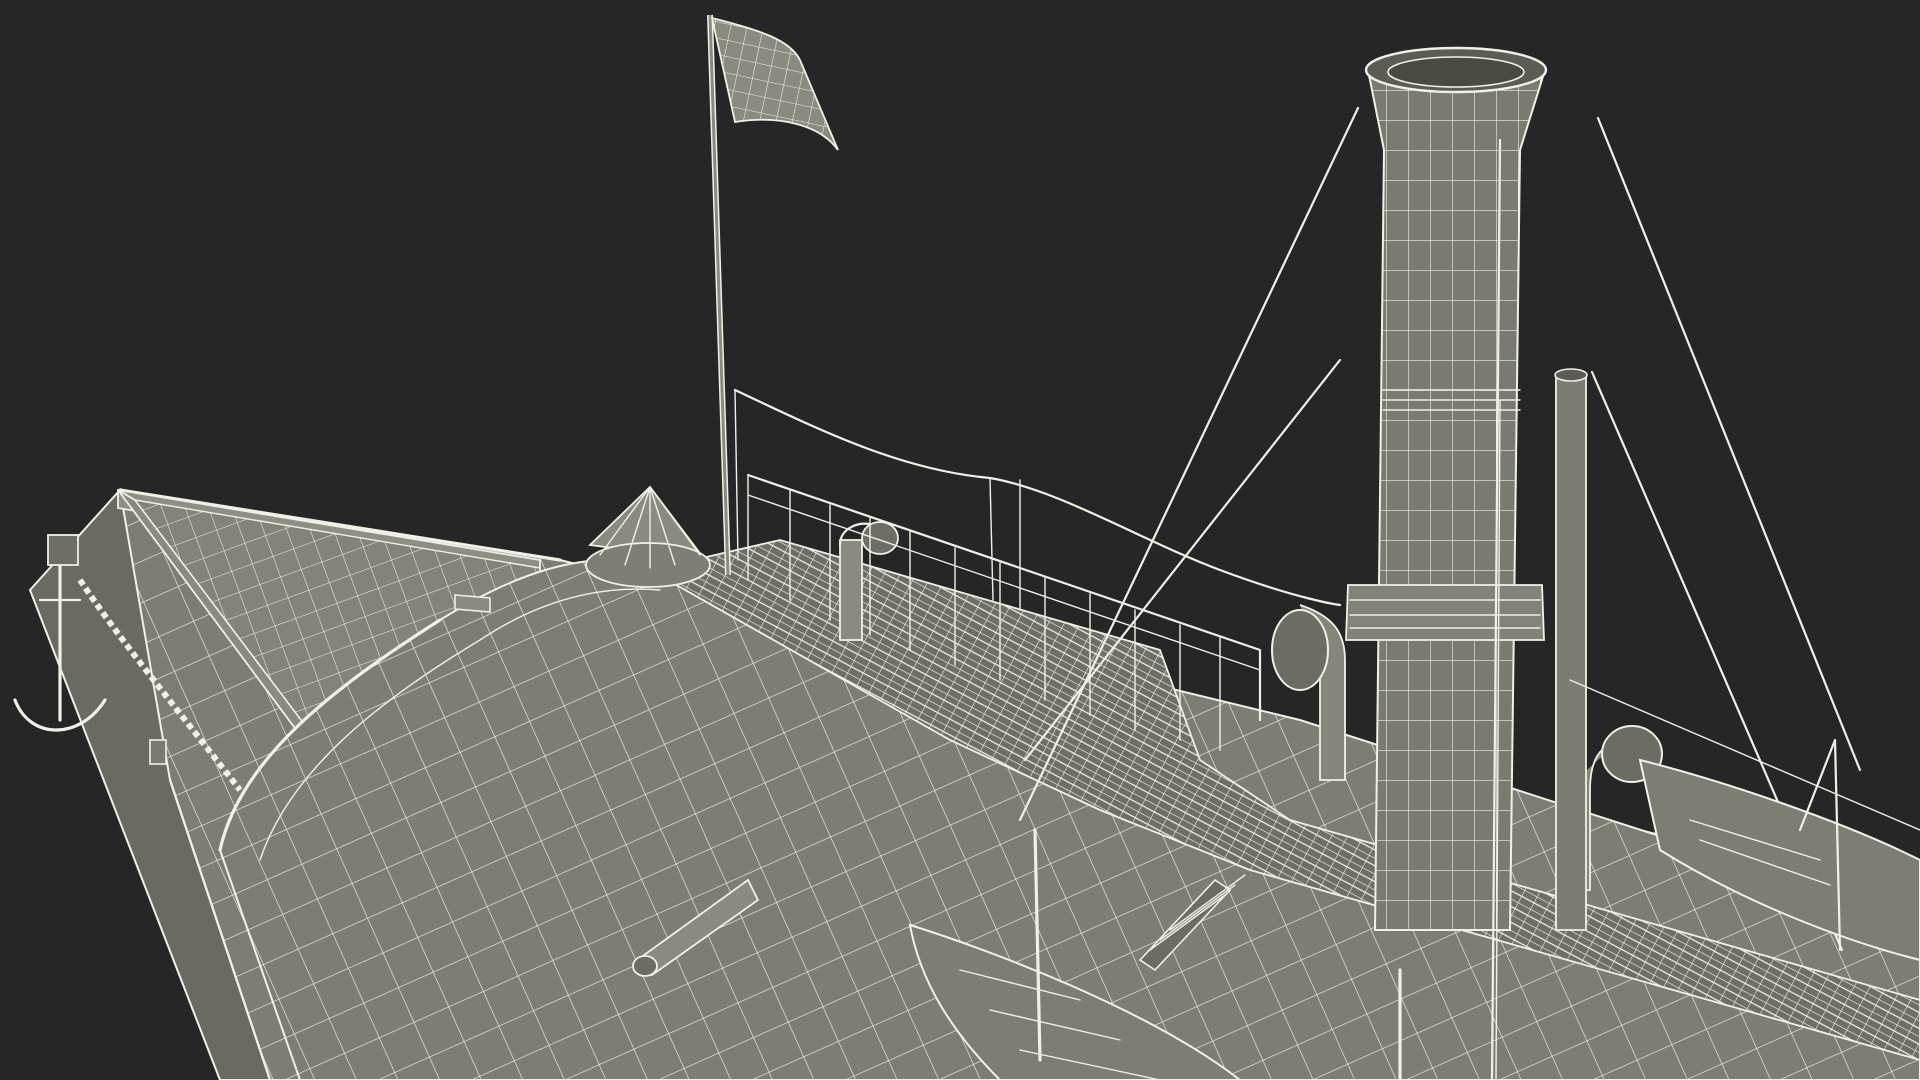  Describe the element at coordinates (472, 603) in the screenshot. I see `bow-cannon` at that location.